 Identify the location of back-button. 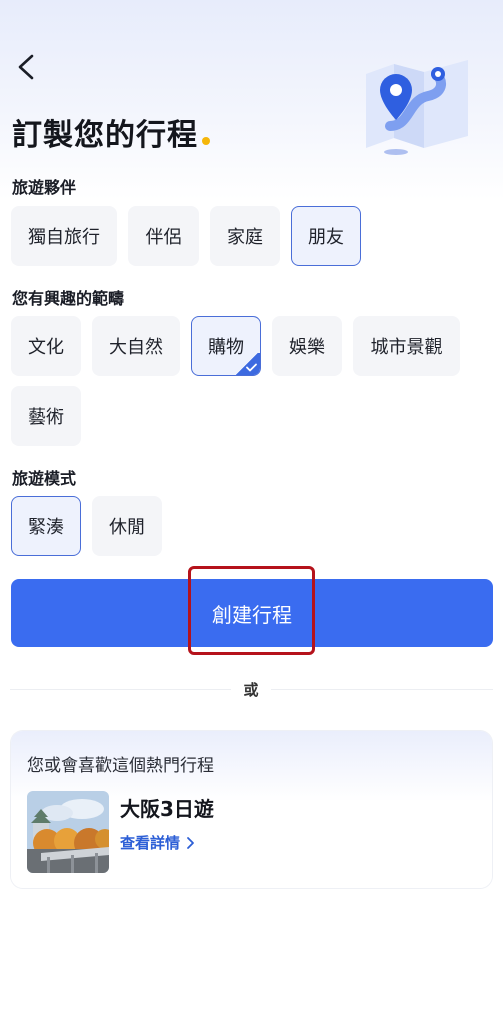
(28, 67).